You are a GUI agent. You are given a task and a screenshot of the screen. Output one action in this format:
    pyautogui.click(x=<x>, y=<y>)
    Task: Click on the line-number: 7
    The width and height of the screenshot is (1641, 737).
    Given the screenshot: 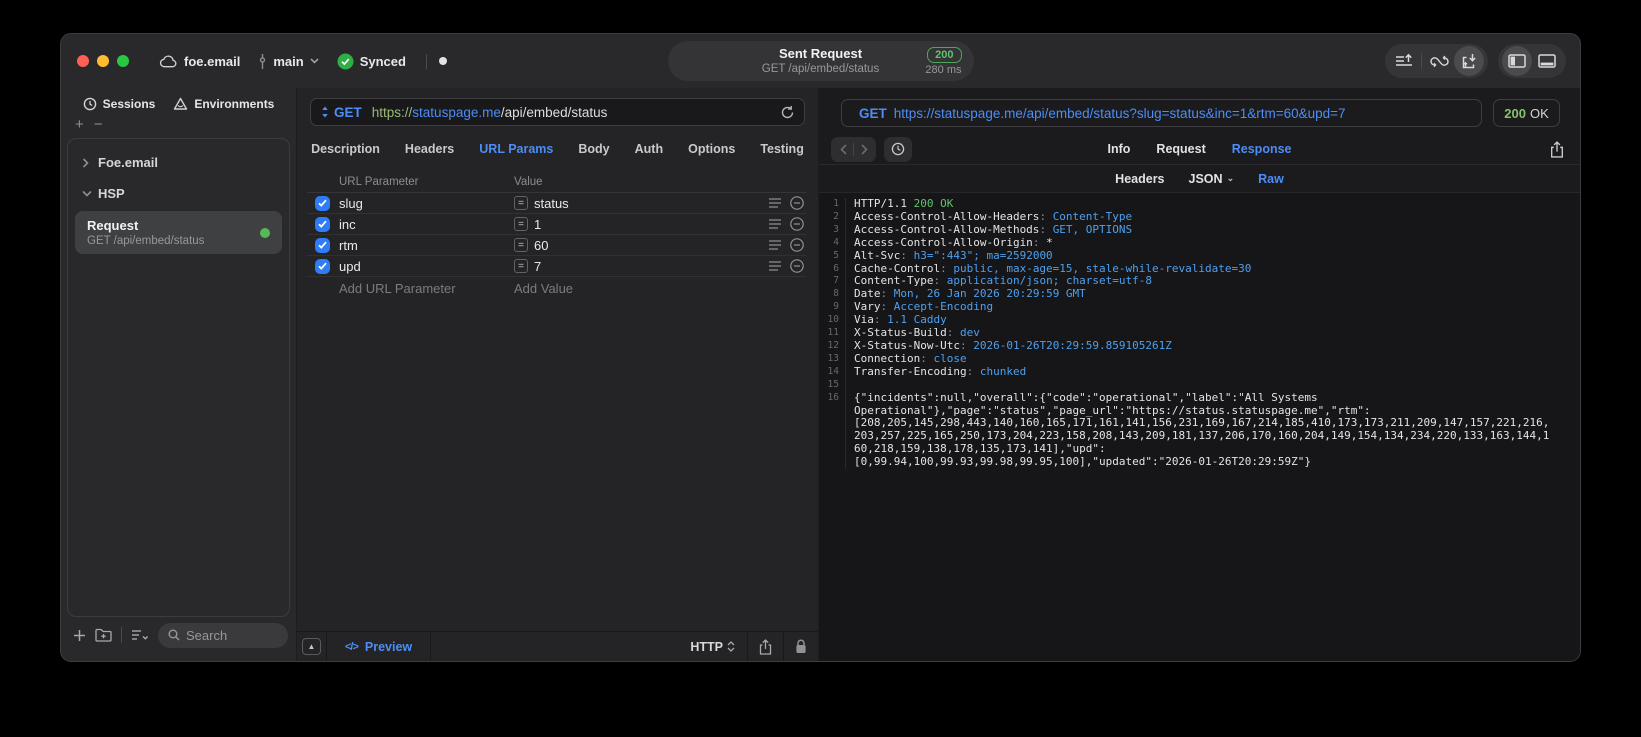 What is the action you would take?
    pyautogui.click(x=832, y=282)
    